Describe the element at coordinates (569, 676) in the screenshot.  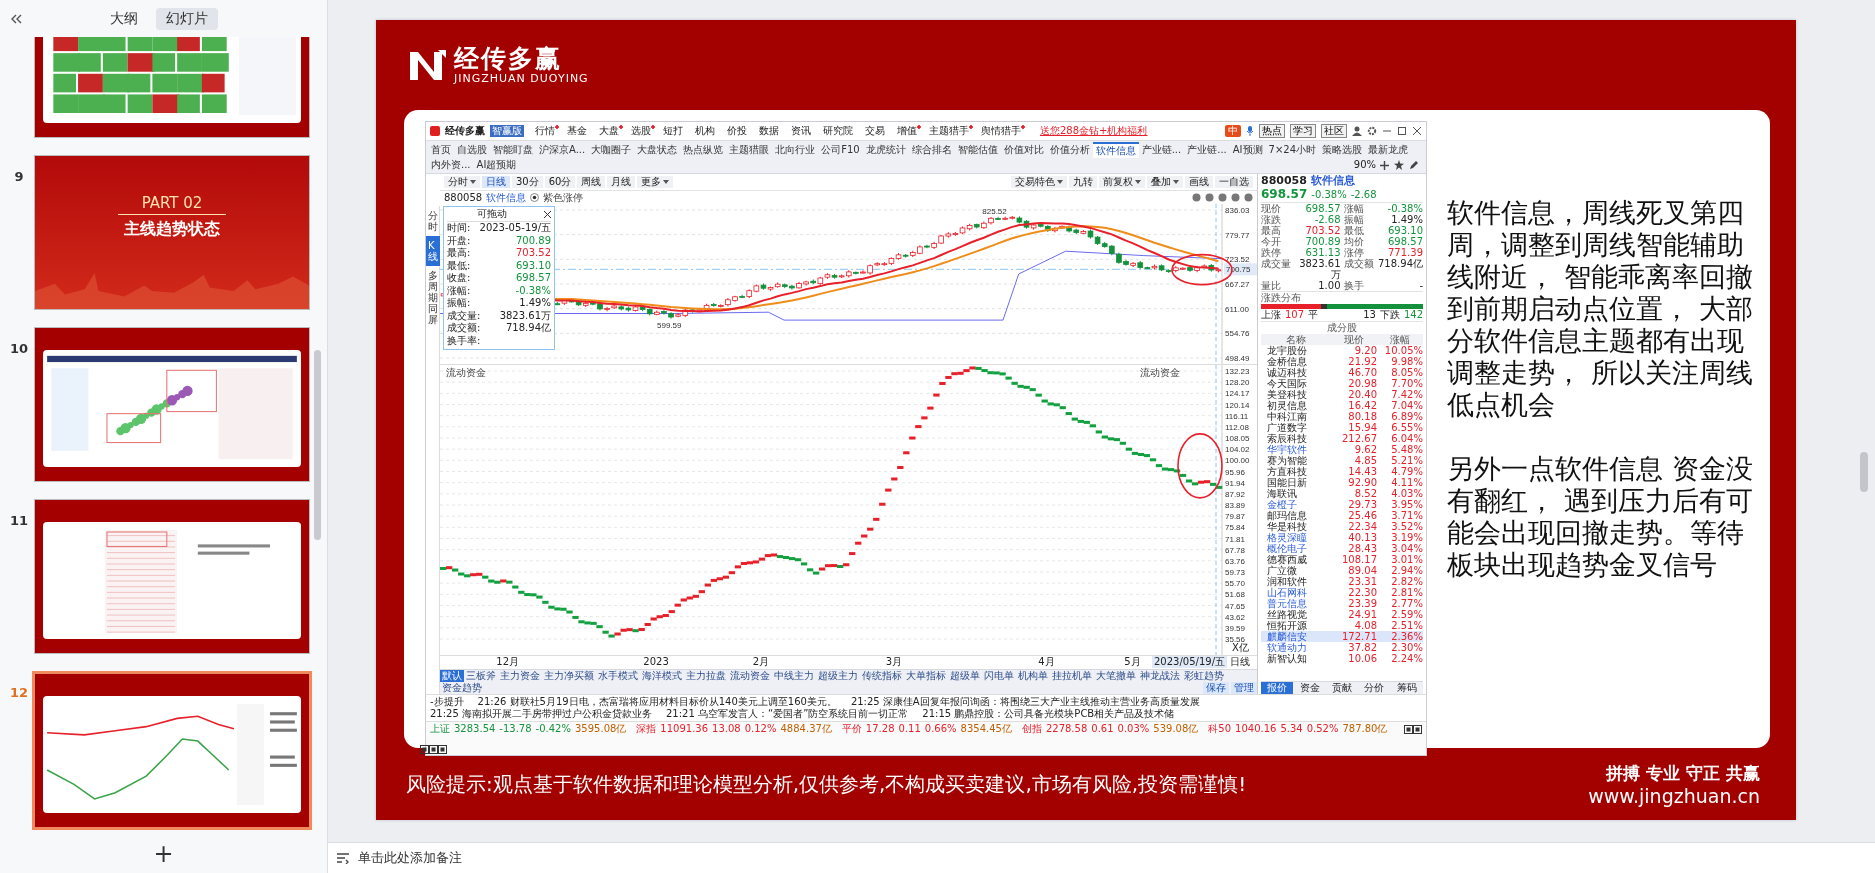
I see `indicator-tab: 主力净买额` at that location.